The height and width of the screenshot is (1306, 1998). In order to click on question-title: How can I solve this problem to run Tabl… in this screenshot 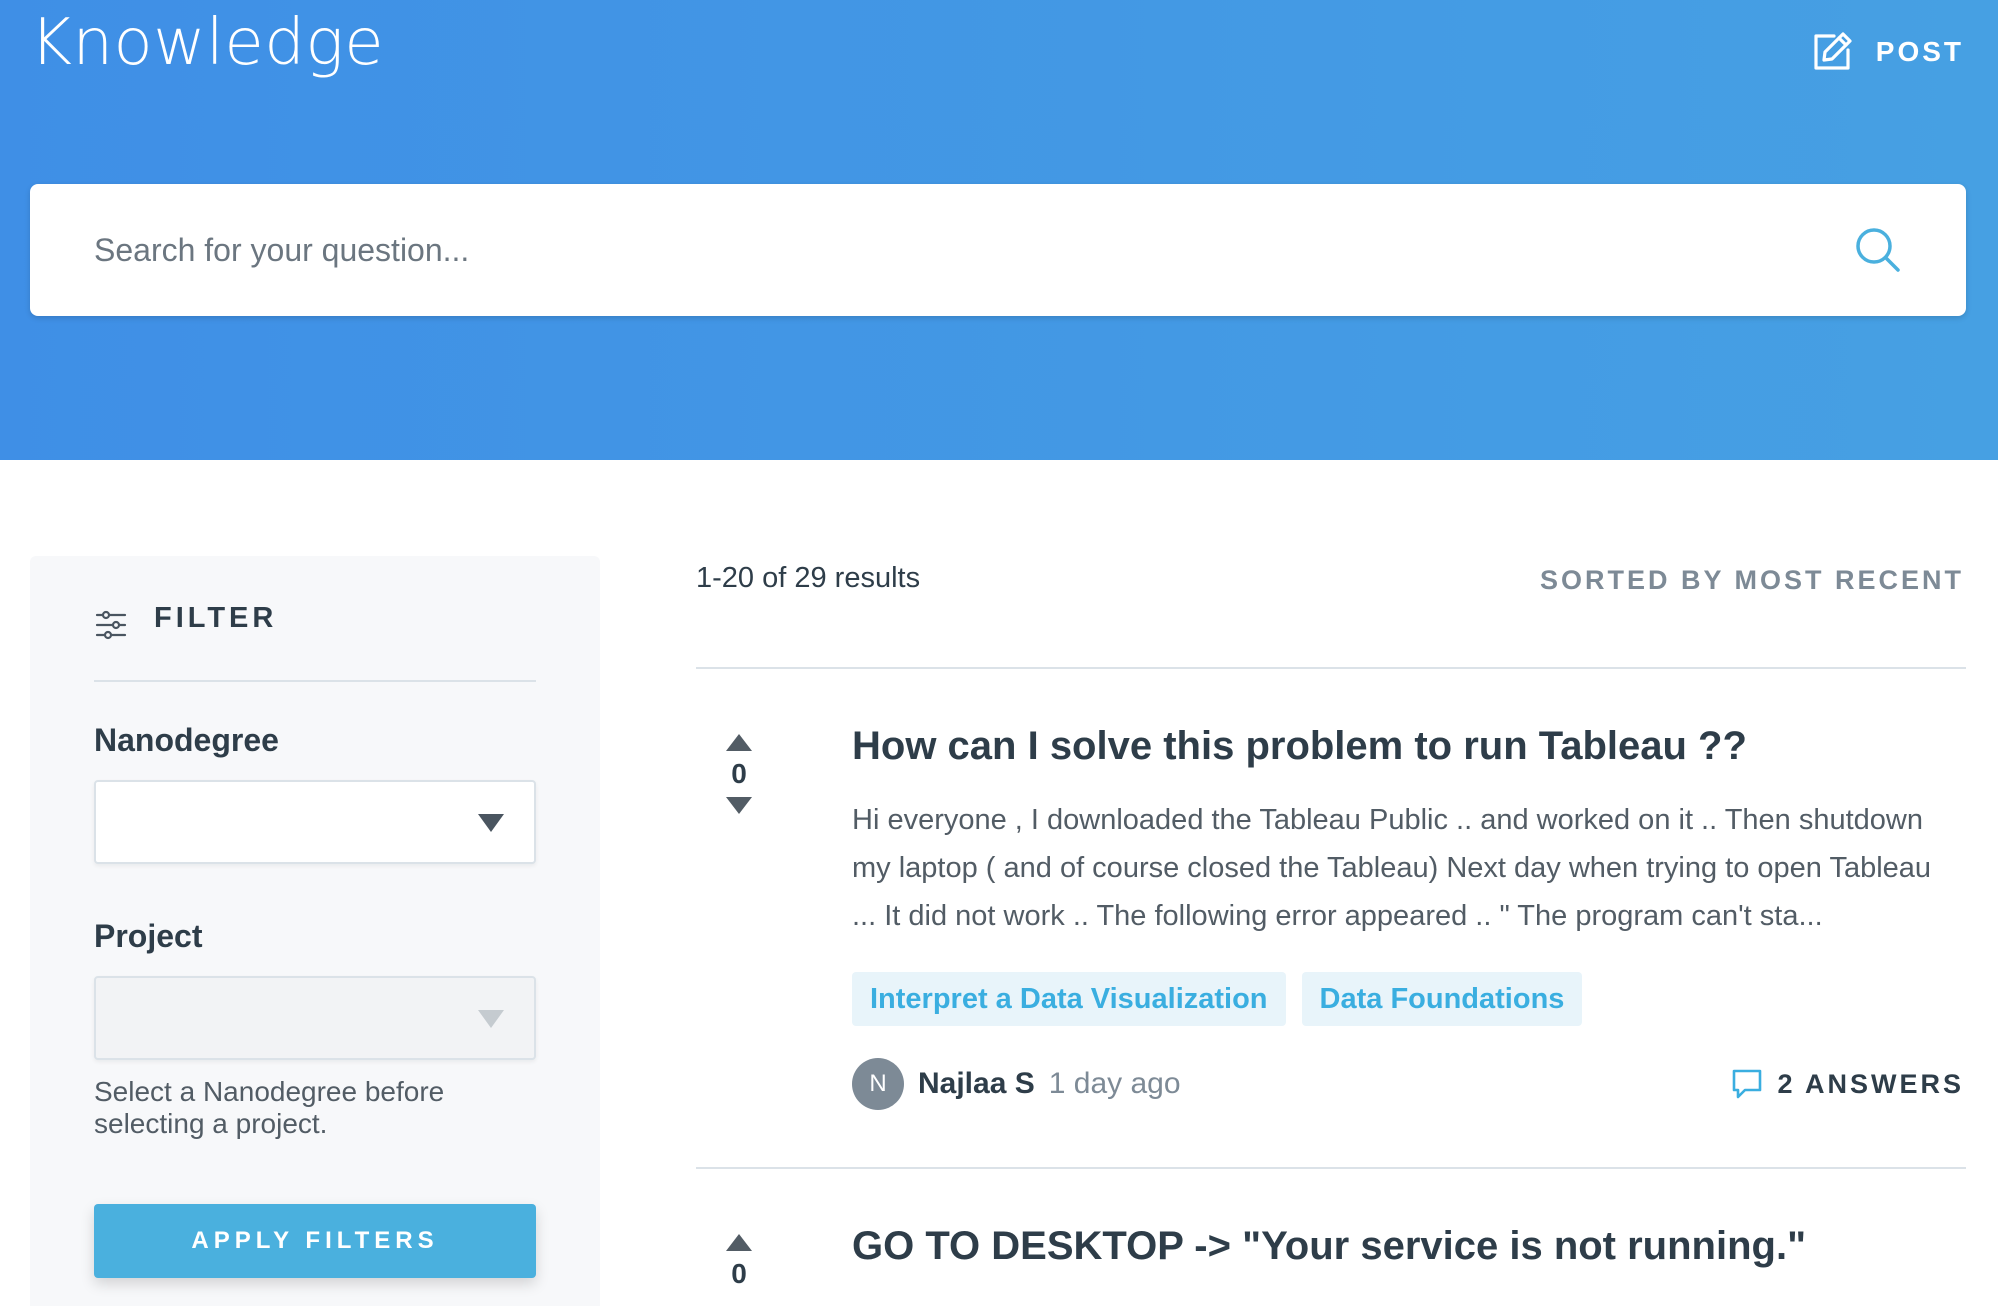, I will do `click(1299, 746)`.